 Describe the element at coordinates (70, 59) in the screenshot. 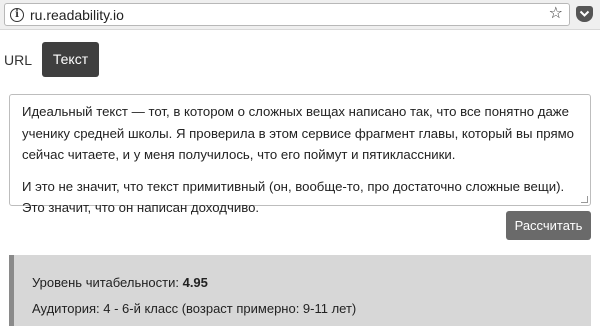

I see `text-mode-tab: Текст` at that location.